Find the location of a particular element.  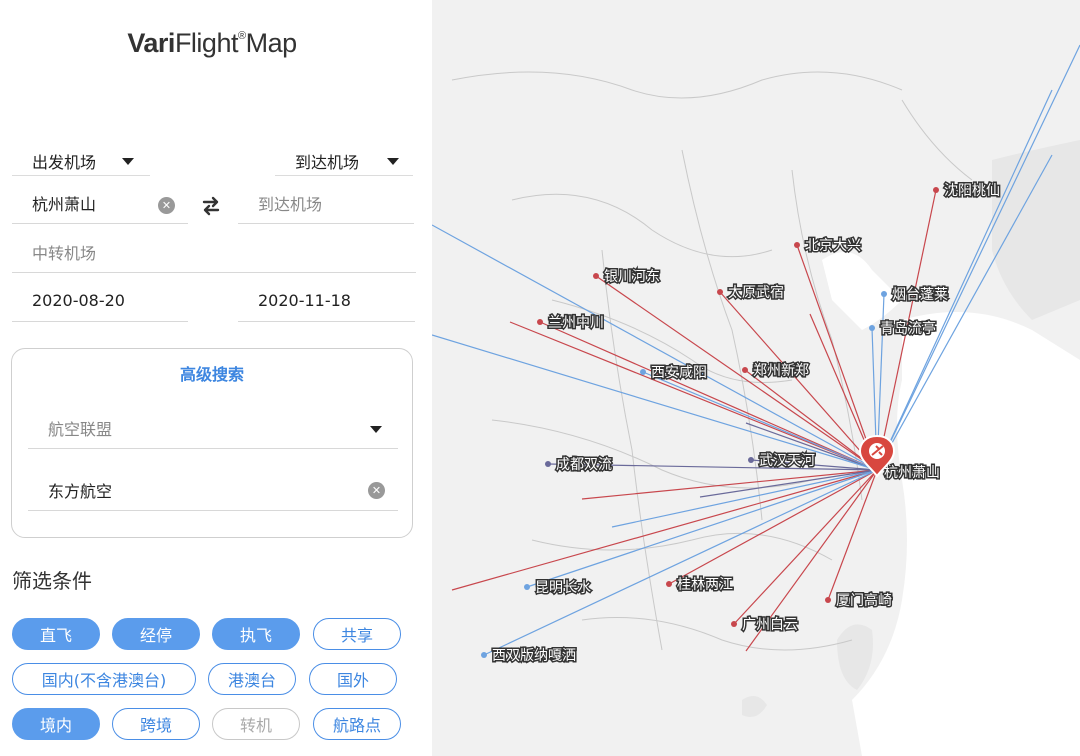

alliance-select: 航空联盟 is located at coordinates (213, 428).